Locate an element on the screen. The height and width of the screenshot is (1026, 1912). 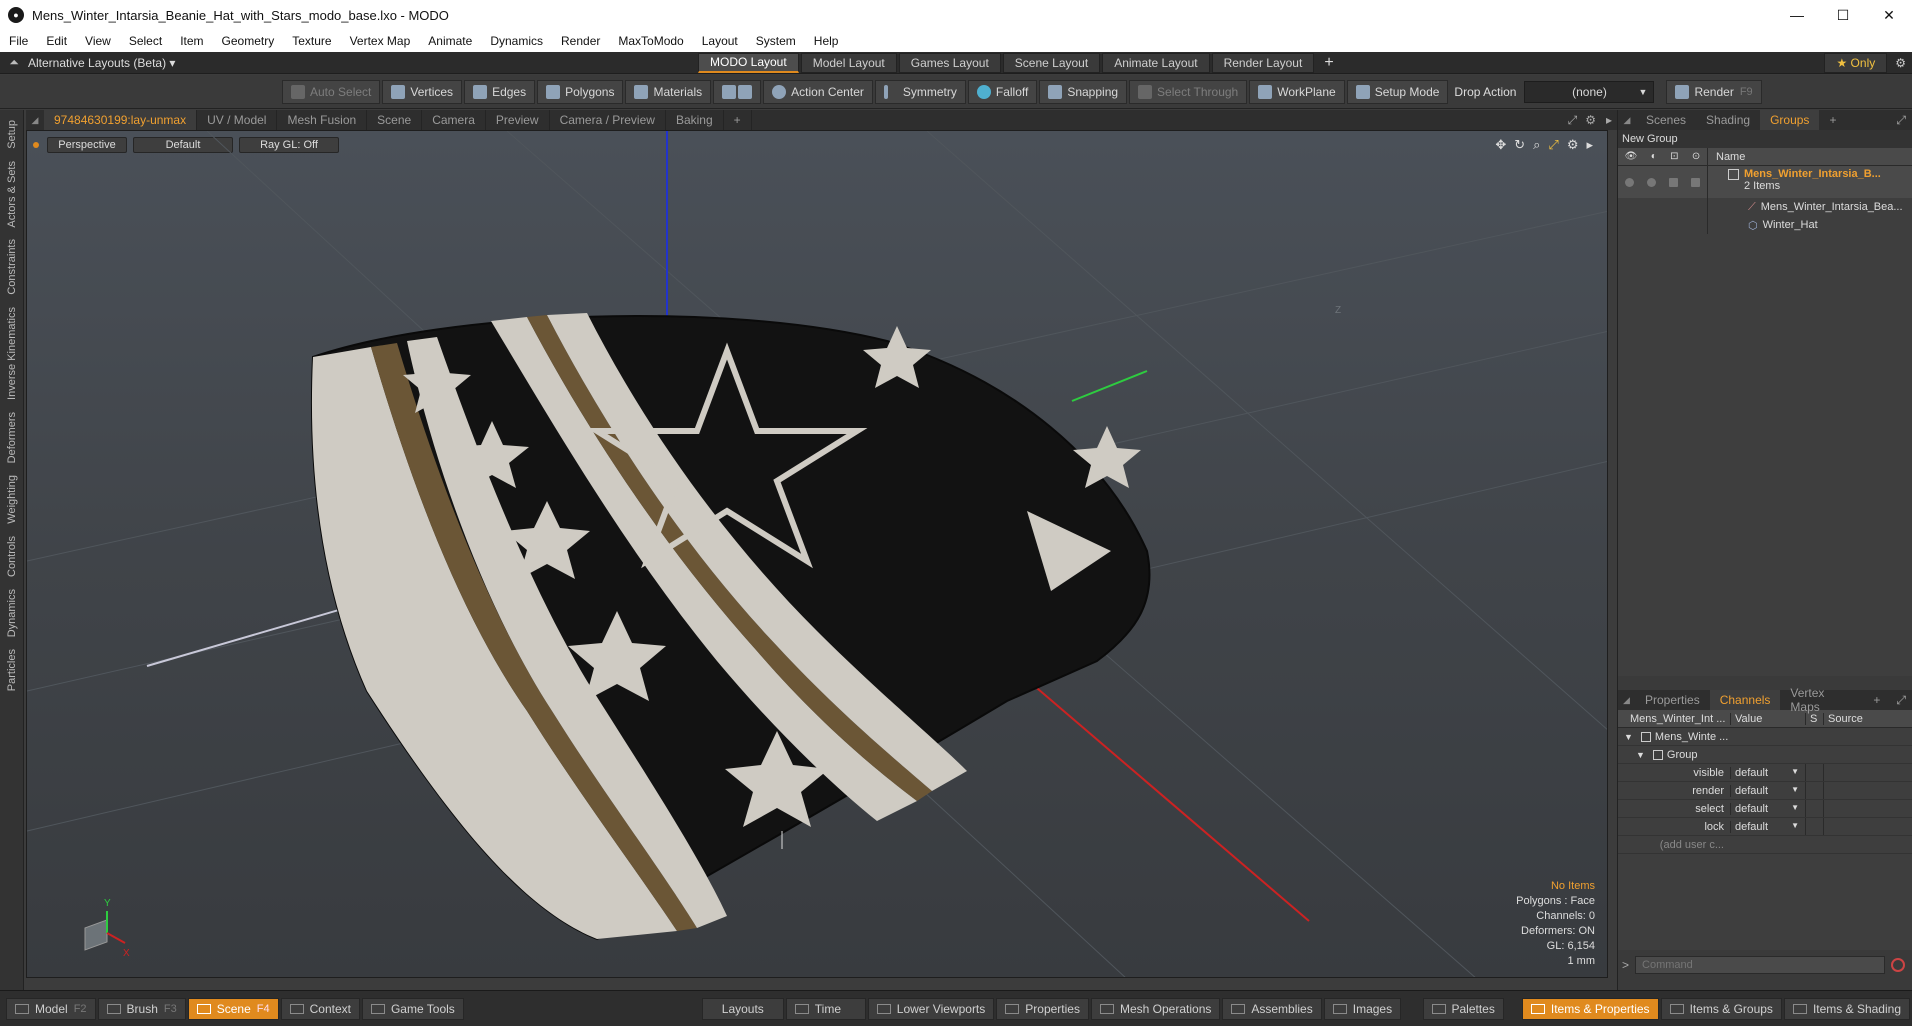
panel-menu-icon: ◢ is located at coordinates (1627, 120).